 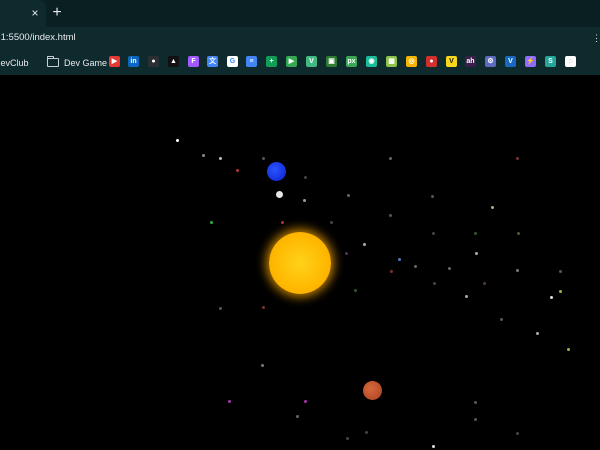 What do you see at coordinates (114, 61) in the screenshot?
I see `youtube-icon: ▶` at bounding box center [114, 61].